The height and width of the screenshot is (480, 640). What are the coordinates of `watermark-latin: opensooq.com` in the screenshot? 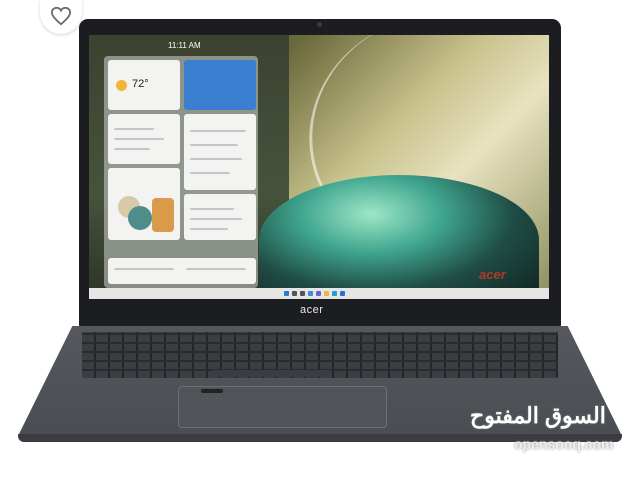 It's located at (564, 444).